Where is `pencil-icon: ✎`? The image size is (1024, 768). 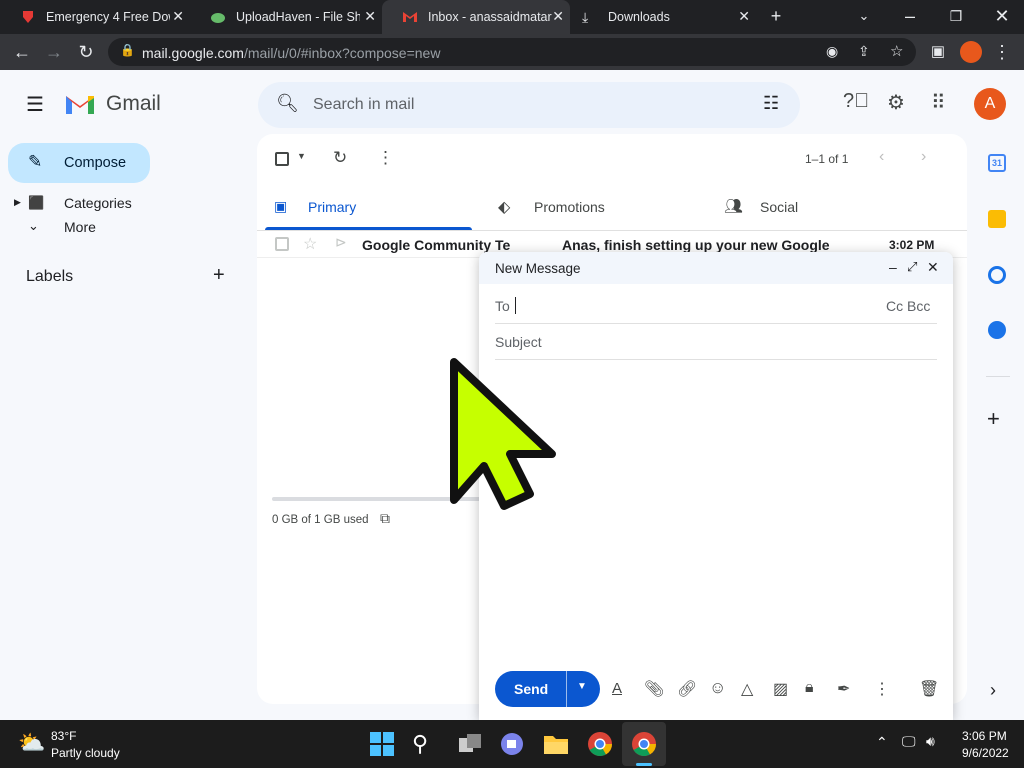 pencil-icon: ✎ is located at coordinates (35, 161).